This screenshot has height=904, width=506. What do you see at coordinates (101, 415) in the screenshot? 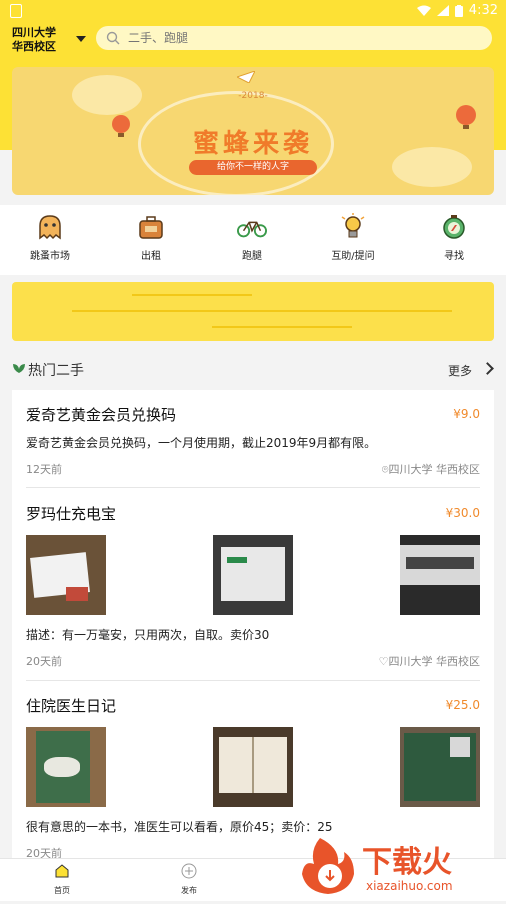
I see `item-title: 爱奇艺黄金会员兑换码` at bounding box center [101, 415].